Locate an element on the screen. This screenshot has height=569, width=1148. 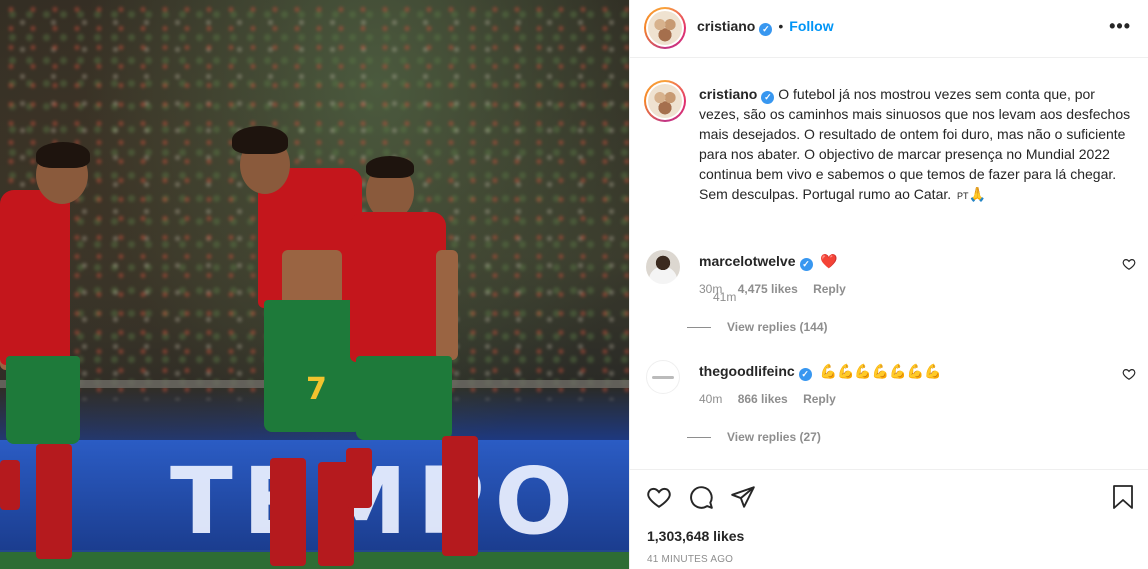
comment-body: thegoodlifeinc ✓ 💪💪💪💪💪💪💪 is located at coordinates (899, 372).